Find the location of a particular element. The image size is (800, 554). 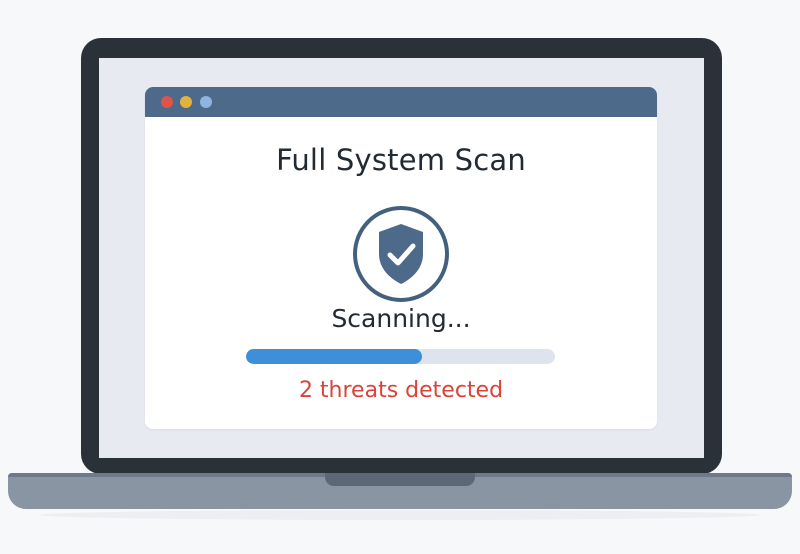

scan-progress-fill is located at coordinates (334, 356).